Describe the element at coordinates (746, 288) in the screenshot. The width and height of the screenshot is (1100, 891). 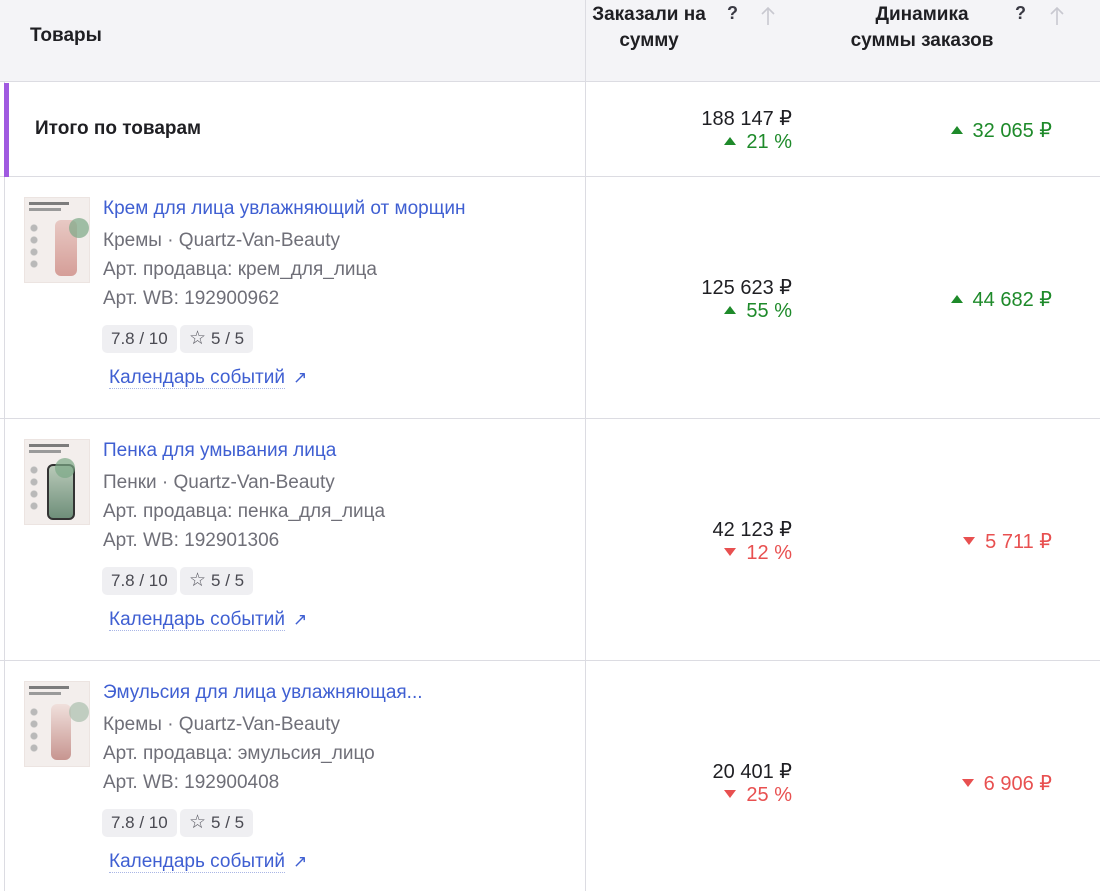
I see `product-sum: 125 623 ₽` at that location.